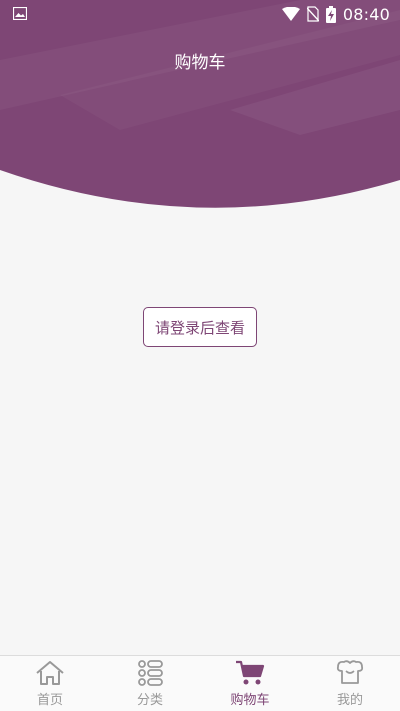  Describe the element at coordinates (200, 327) in the screenshot. I see `login-to-view-button: 请登录后查看` at that location.